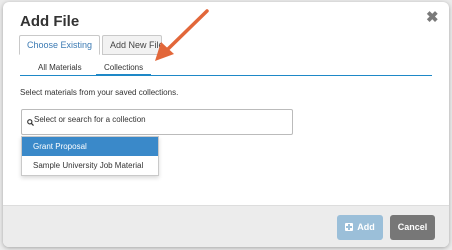 The height and width of the screenshot is (250, 452). What do you see at coordinates (90, 146) in the screenshot?
I see `dropdown-option-grant-proposal: Grant Proposal` at bounding box center [90, 146].